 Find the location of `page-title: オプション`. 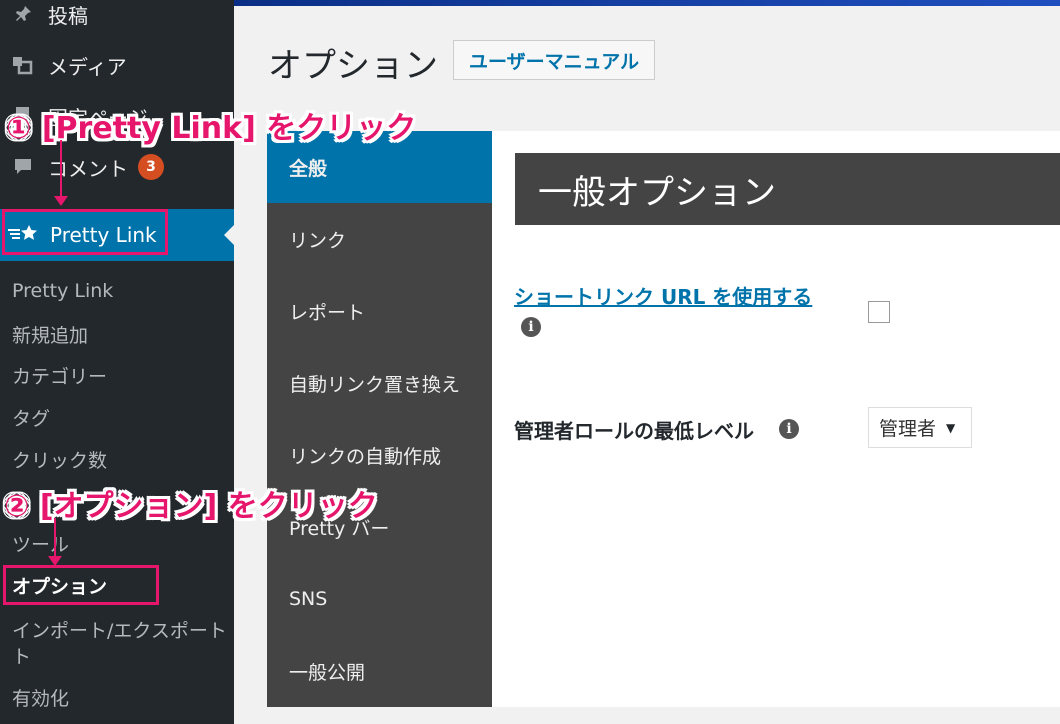

page-title: オプション is located at coordinates (353, 66).